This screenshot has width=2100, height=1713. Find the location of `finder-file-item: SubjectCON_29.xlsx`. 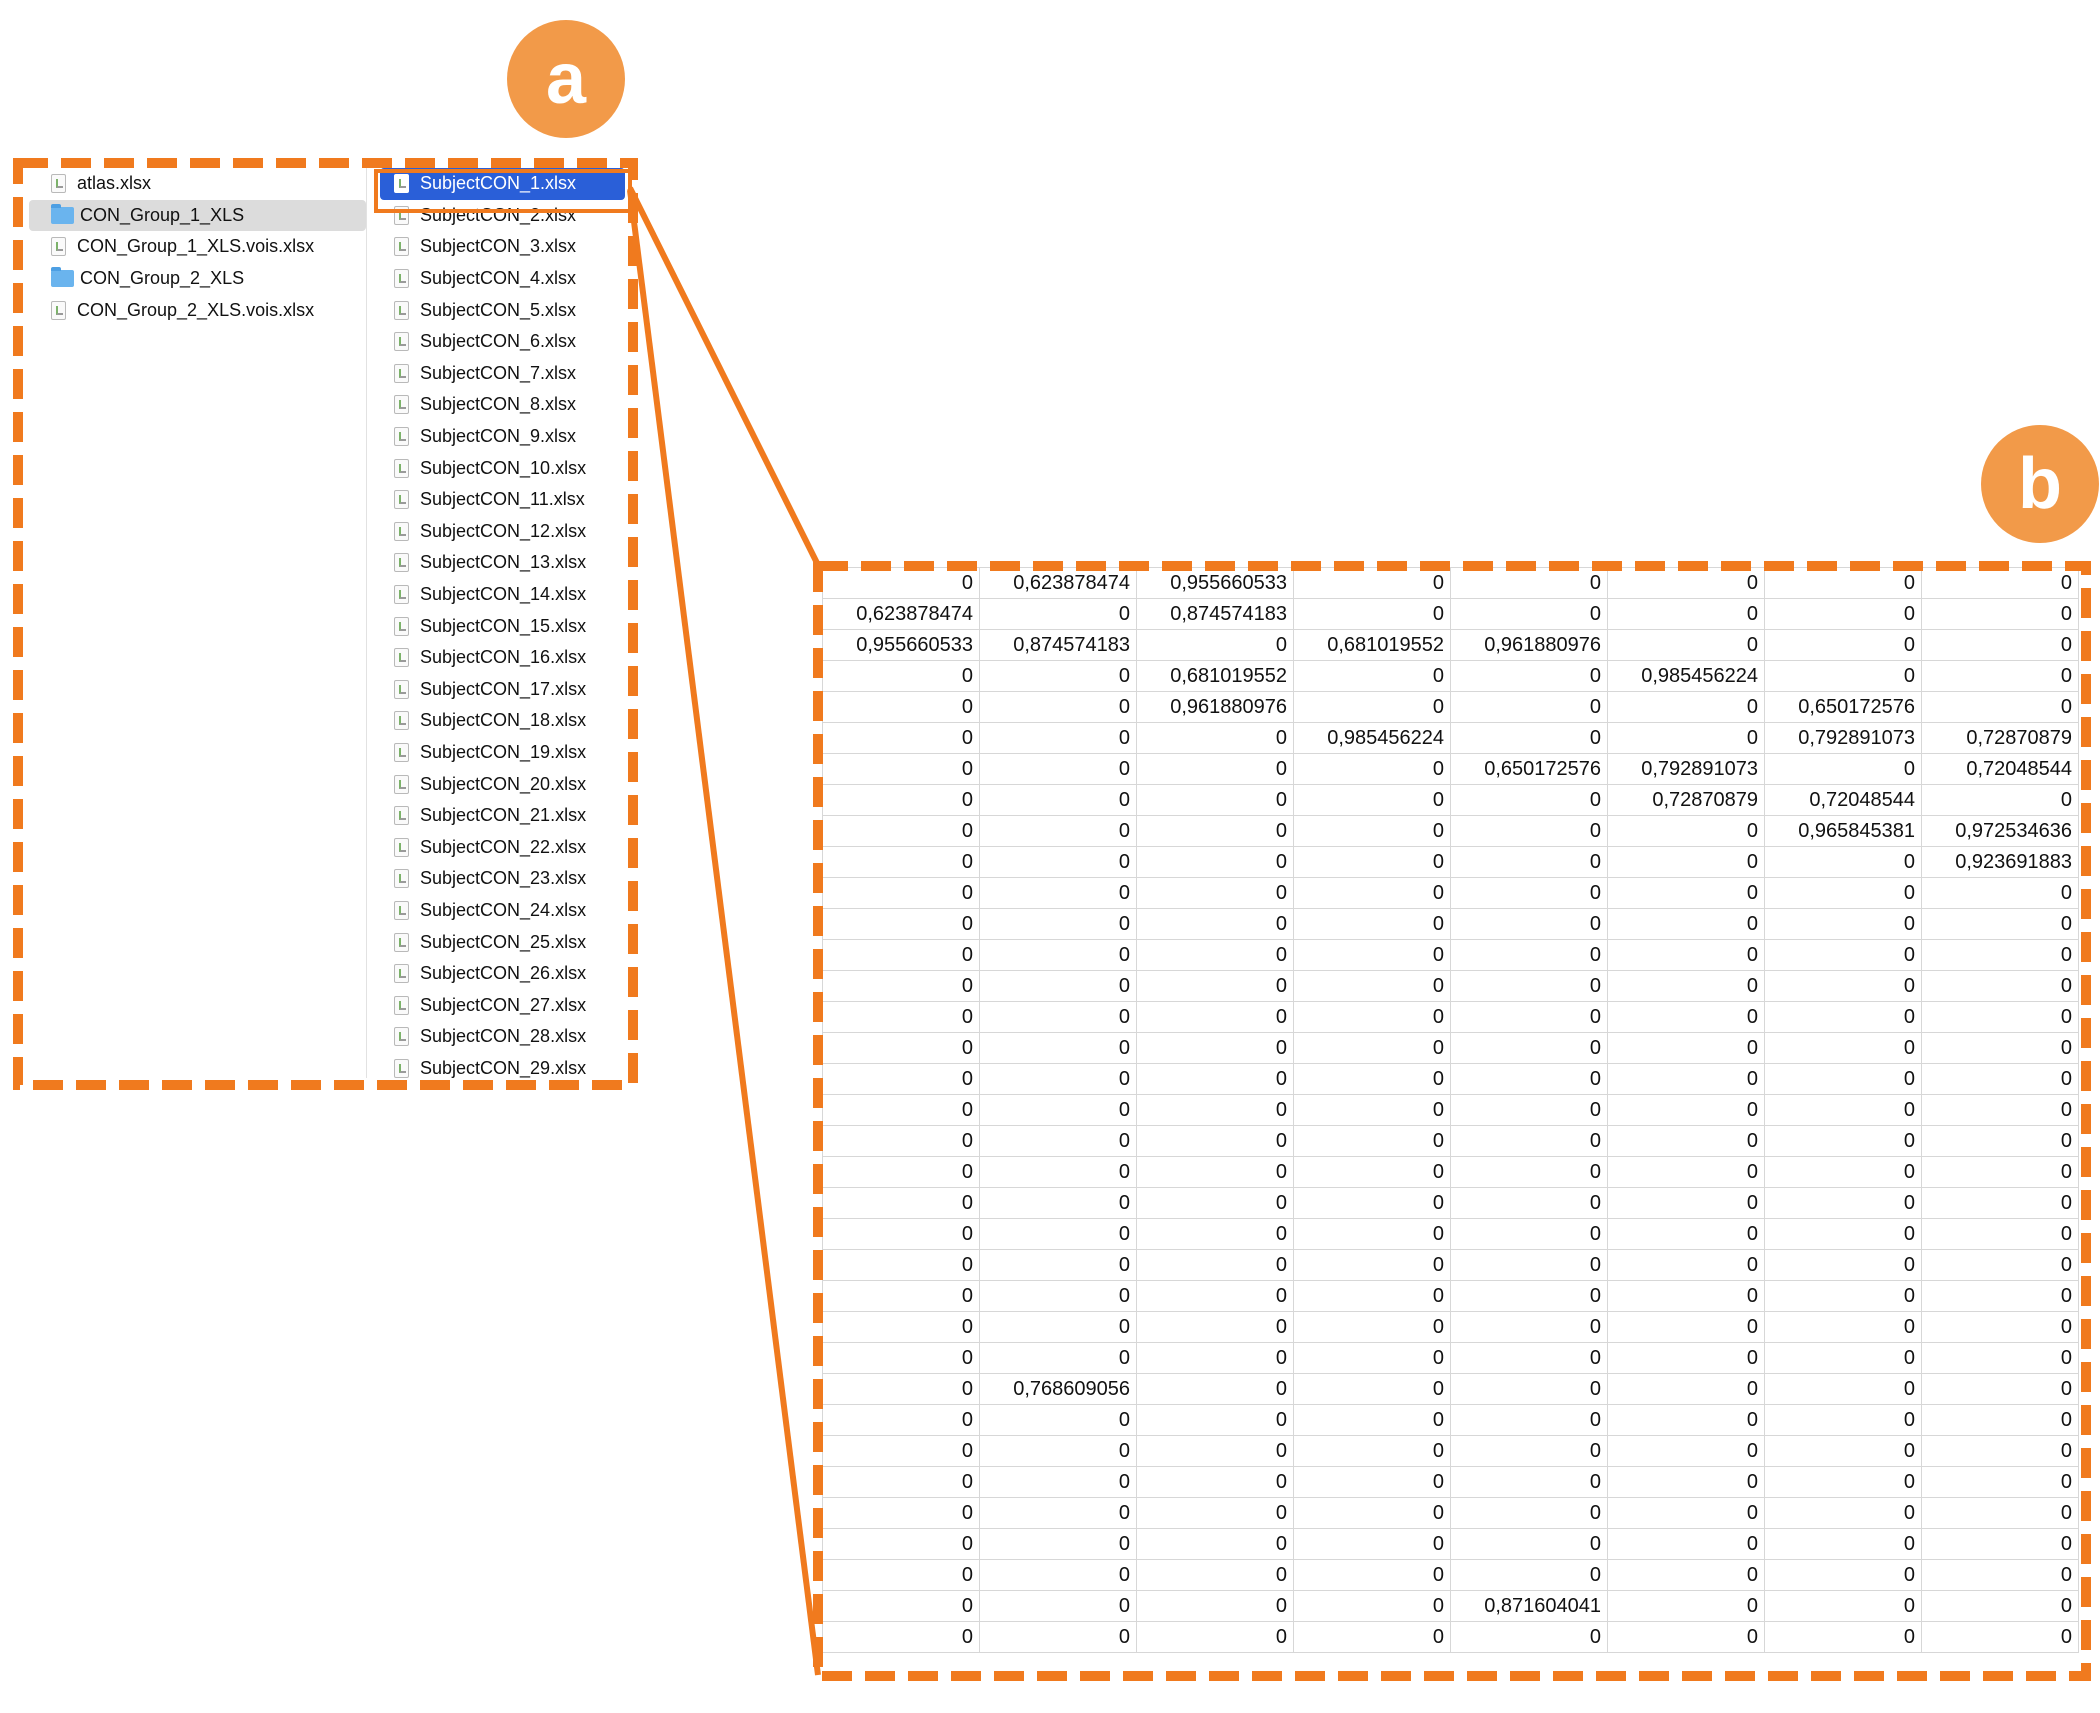

finder-file-item: SubjectCON_29.xlsx is located at coordinates (502, 1065).